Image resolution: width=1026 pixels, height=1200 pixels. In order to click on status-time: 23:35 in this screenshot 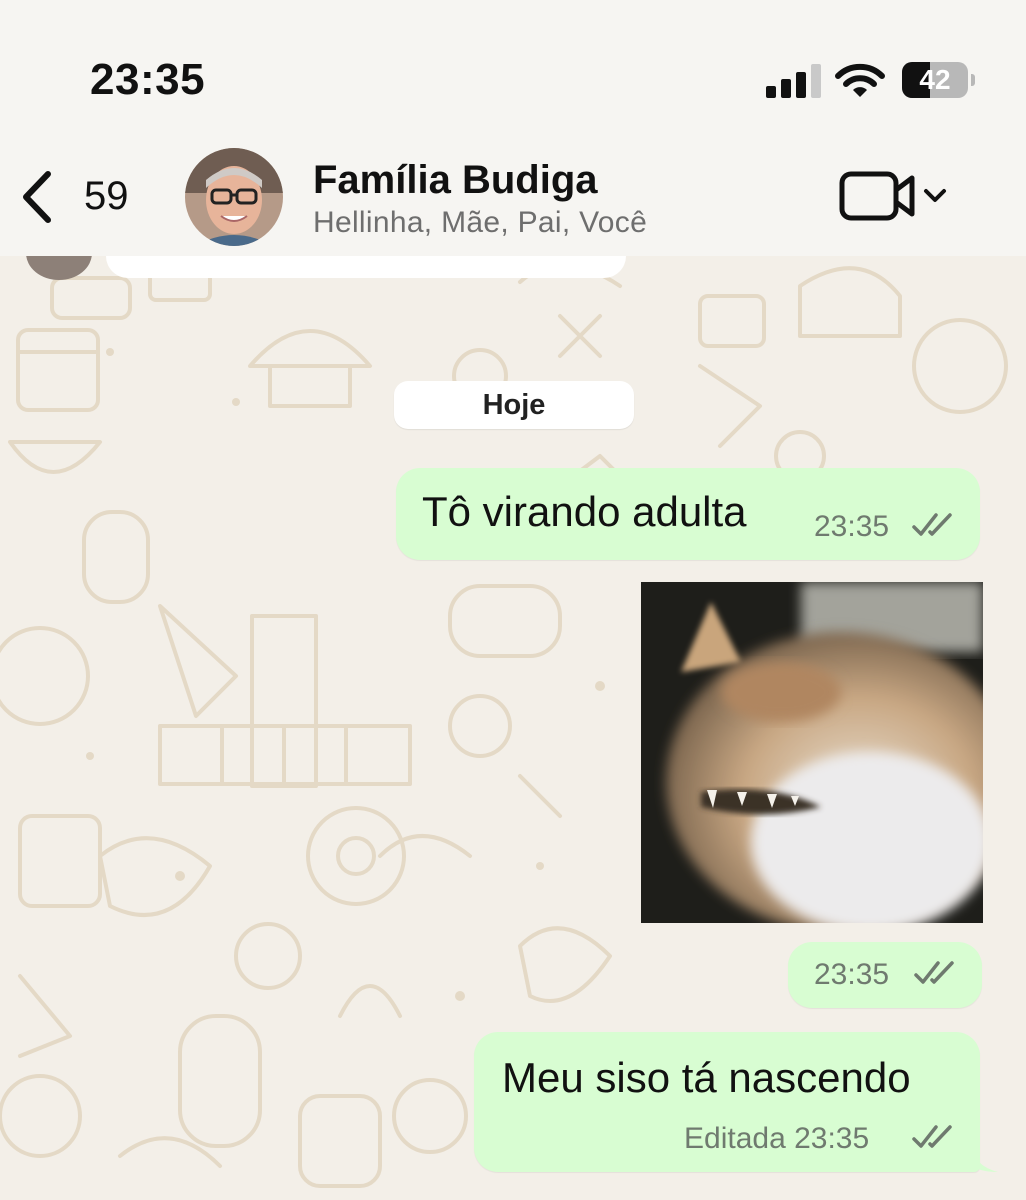, I will do `click(148, 79)`.